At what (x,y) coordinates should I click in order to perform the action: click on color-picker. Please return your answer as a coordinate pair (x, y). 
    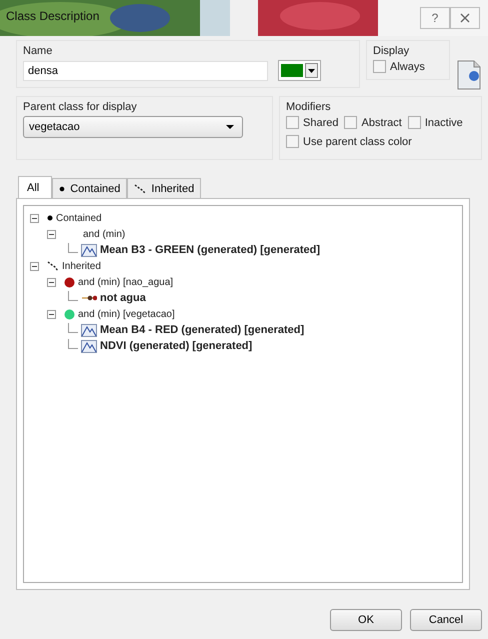
    Looking at the image, I should click on (299, 70).